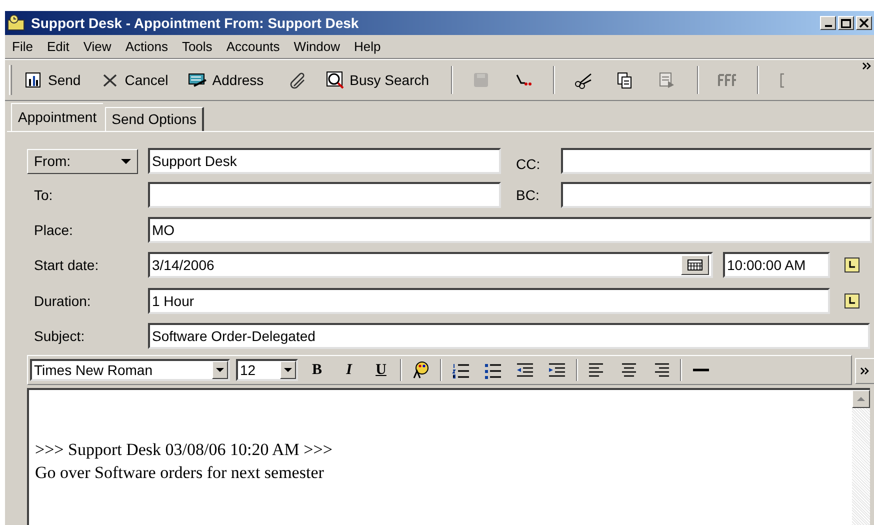 The height and width of the screenshot is (525, 874). Describe the element at coordinates (59, 336) in the screenshot. I see `field-label: Subject:` at that location.